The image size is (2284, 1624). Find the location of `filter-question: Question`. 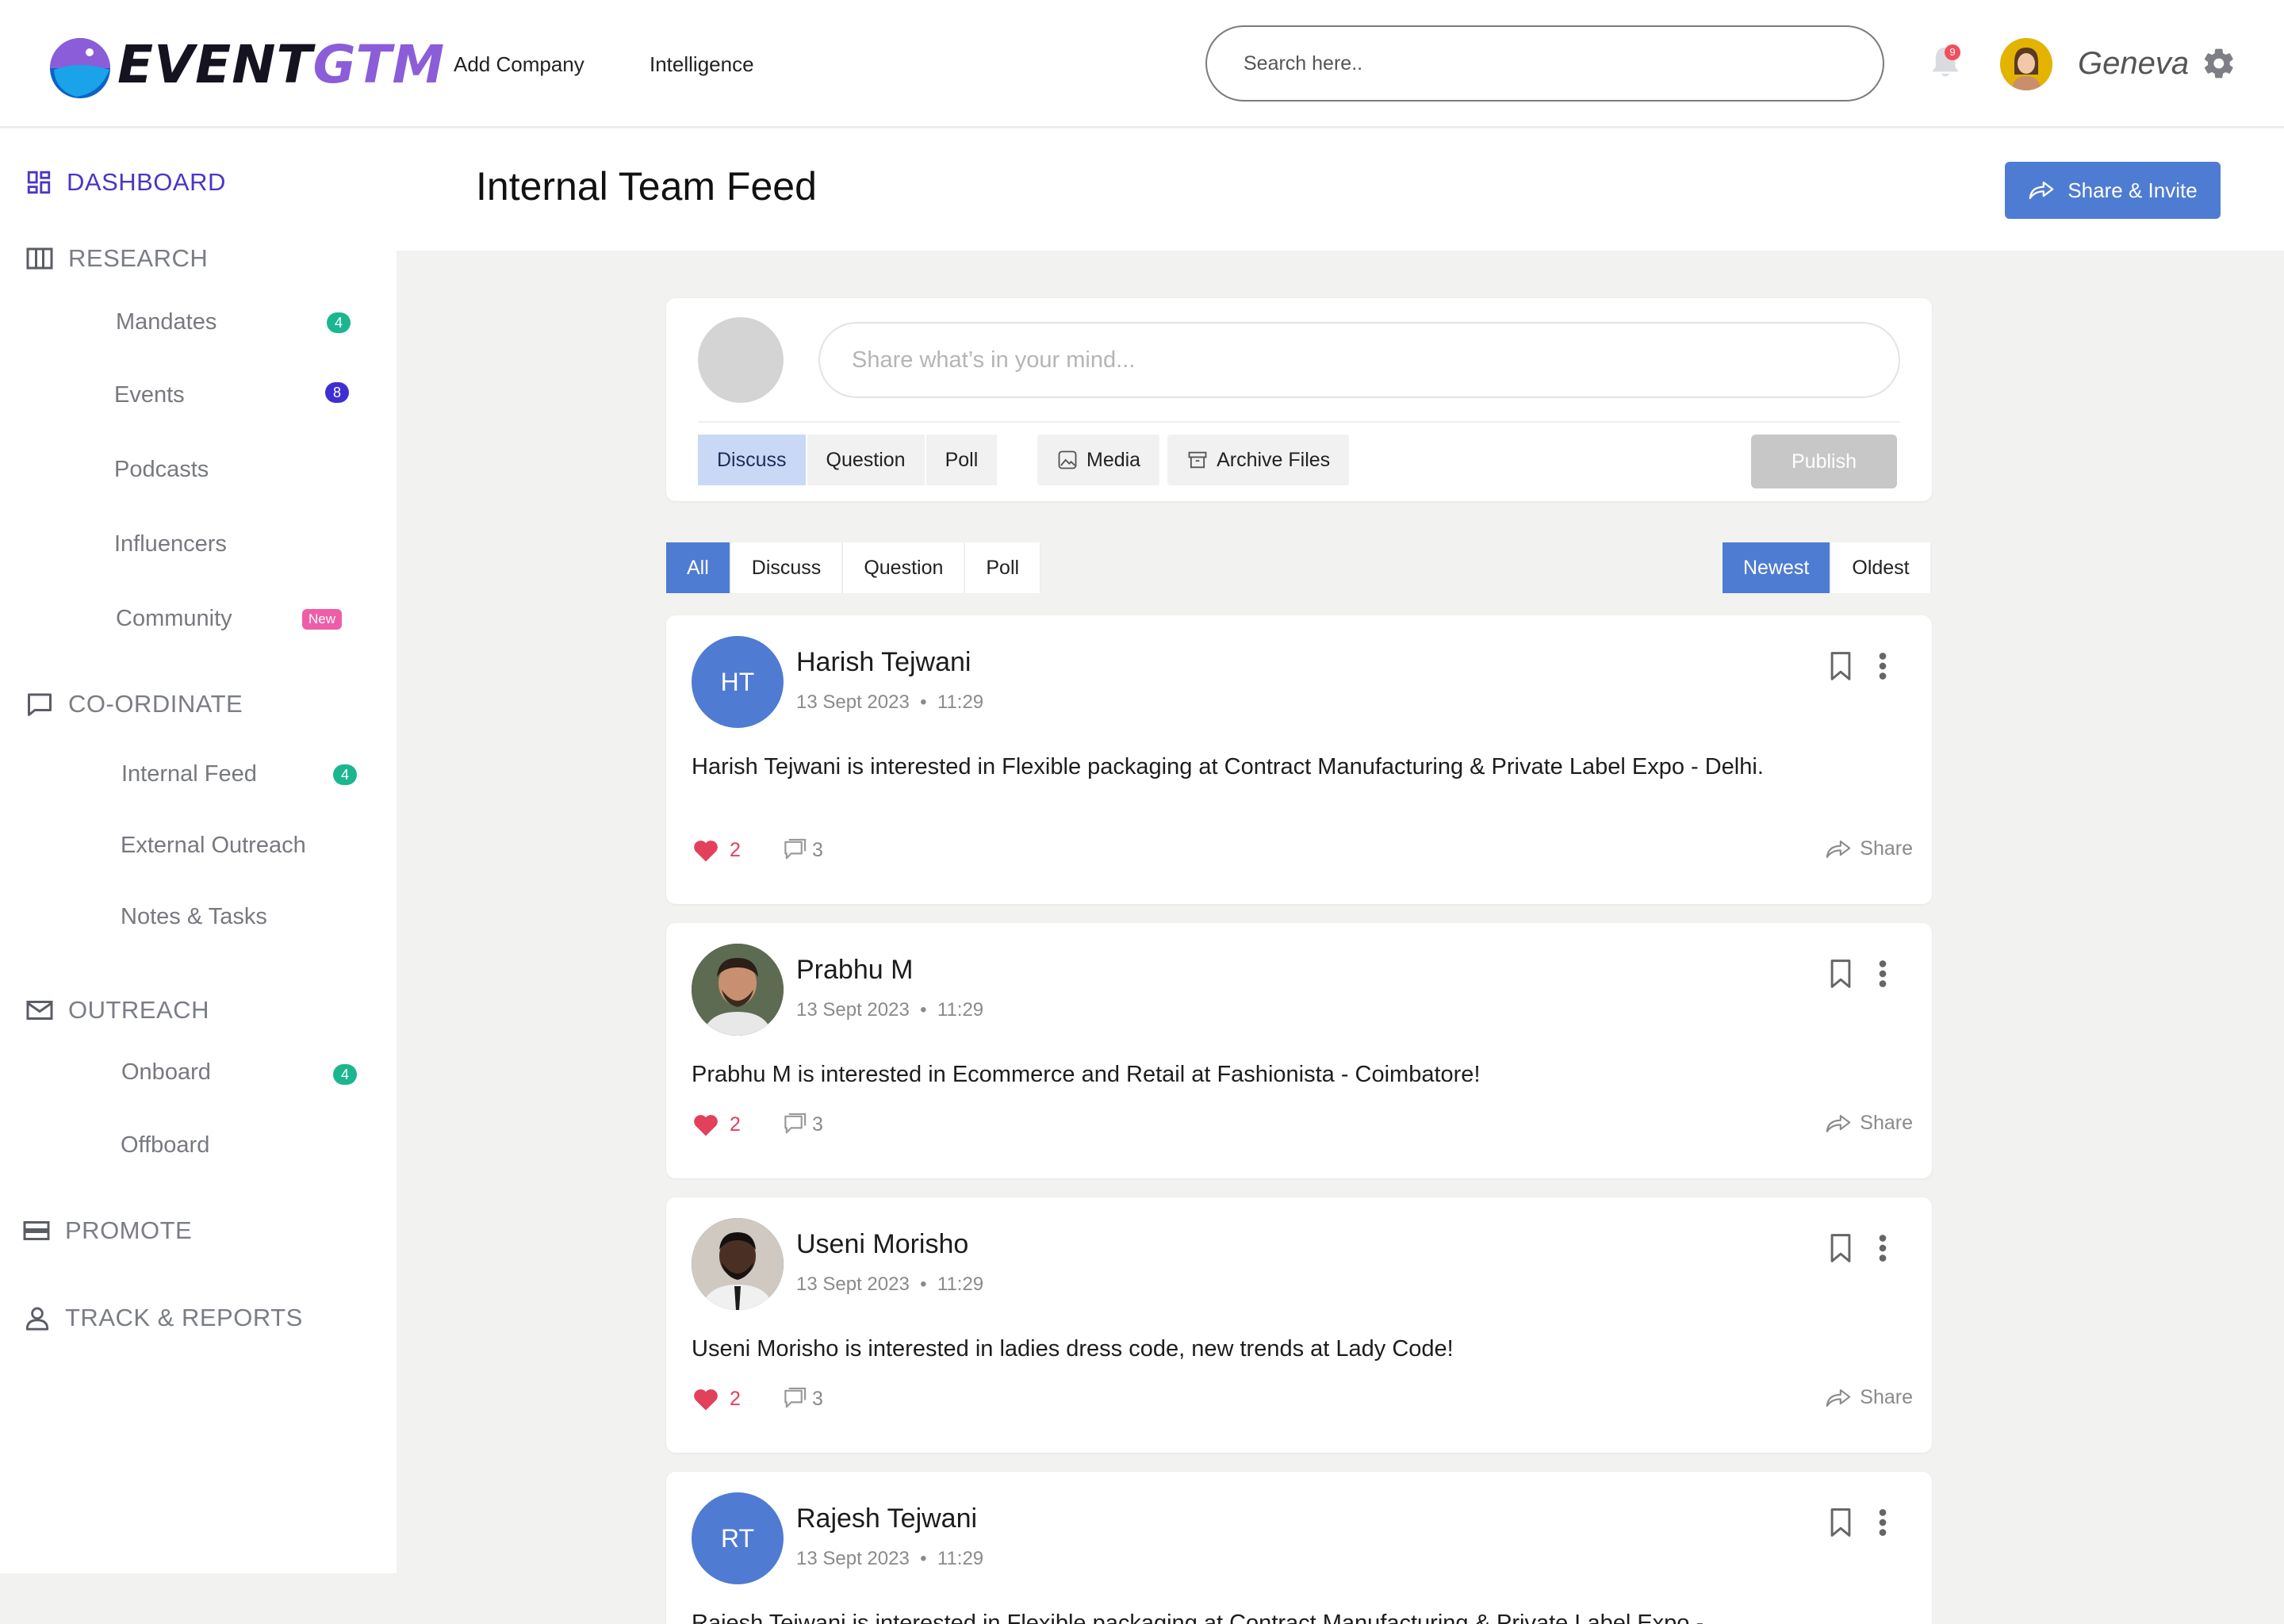

filter-question: Question is located at coordinates (904, 567).